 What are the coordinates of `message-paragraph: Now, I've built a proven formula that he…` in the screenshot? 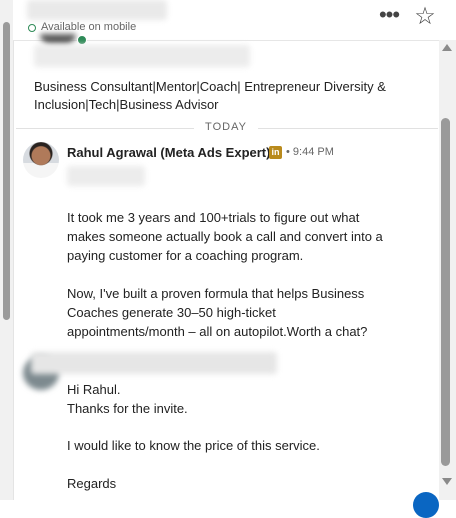 It's located at (217, 312).